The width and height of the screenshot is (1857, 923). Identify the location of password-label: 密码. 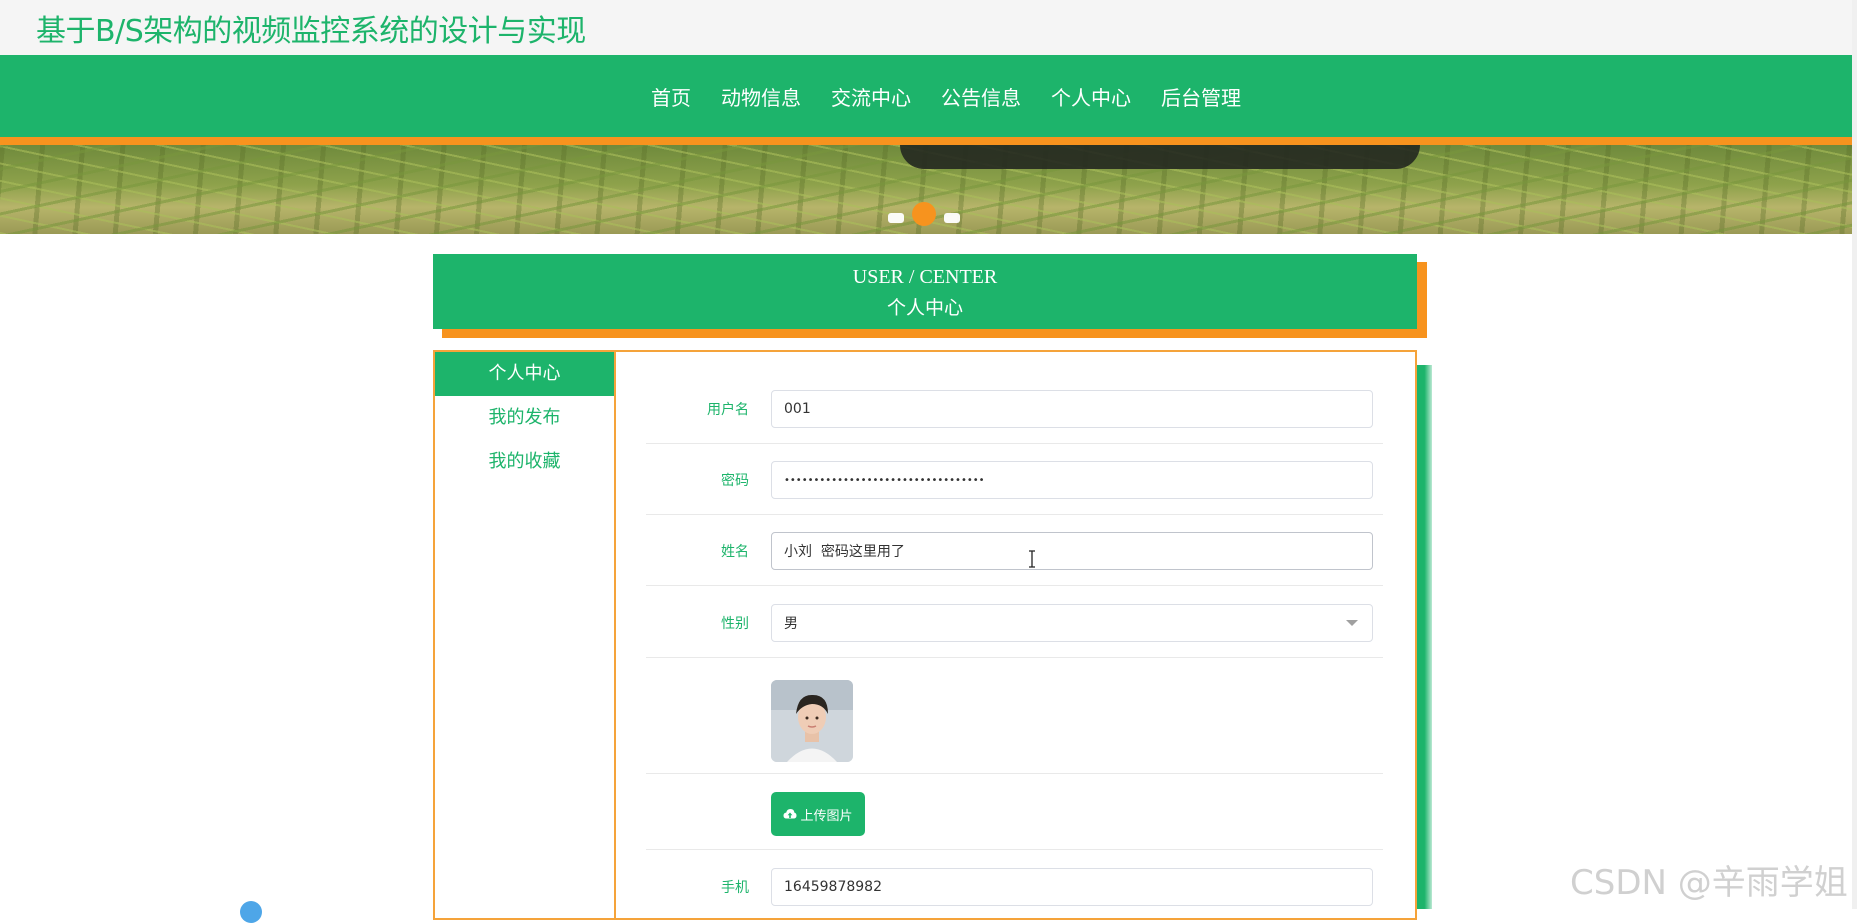
(735, 481).